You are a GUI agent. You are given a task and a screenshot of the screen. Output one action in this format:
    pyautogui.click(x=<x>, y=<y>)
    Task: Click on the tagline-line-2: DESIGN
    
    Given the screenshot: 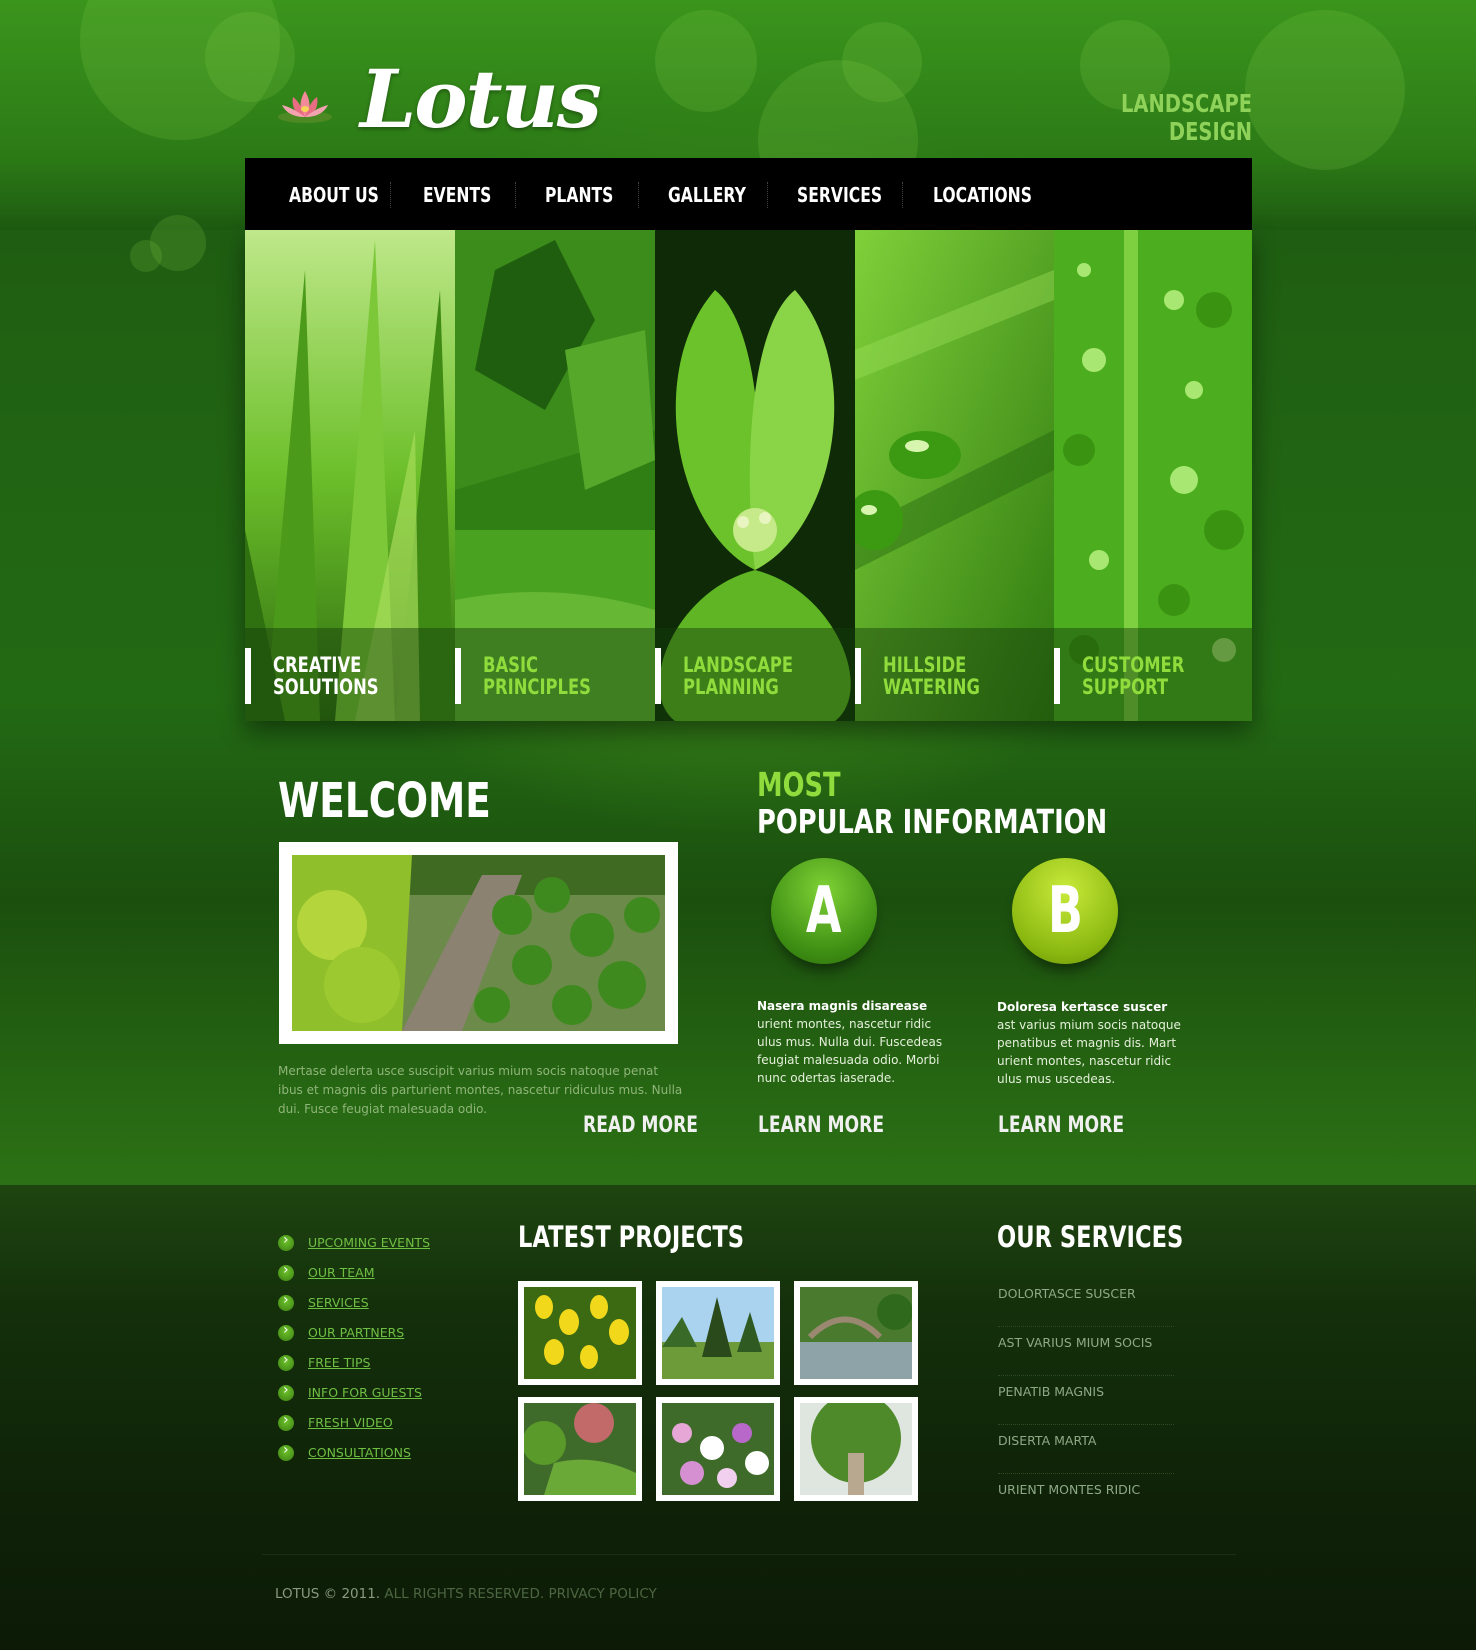 What is the action you would take?
    pyautogui.click(x=1210, y=131)
    